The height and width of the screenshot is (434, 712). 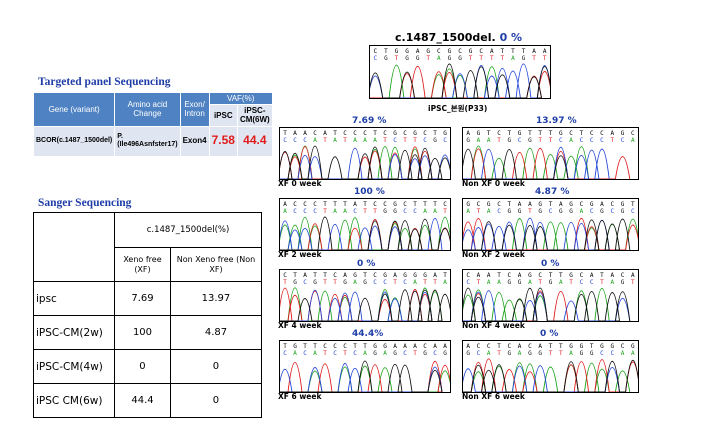 What do you see at coordinates (74, 400) in the screenshot?
I see `row-label: iPSC CM(6w)` at bounding box center [74, 400].